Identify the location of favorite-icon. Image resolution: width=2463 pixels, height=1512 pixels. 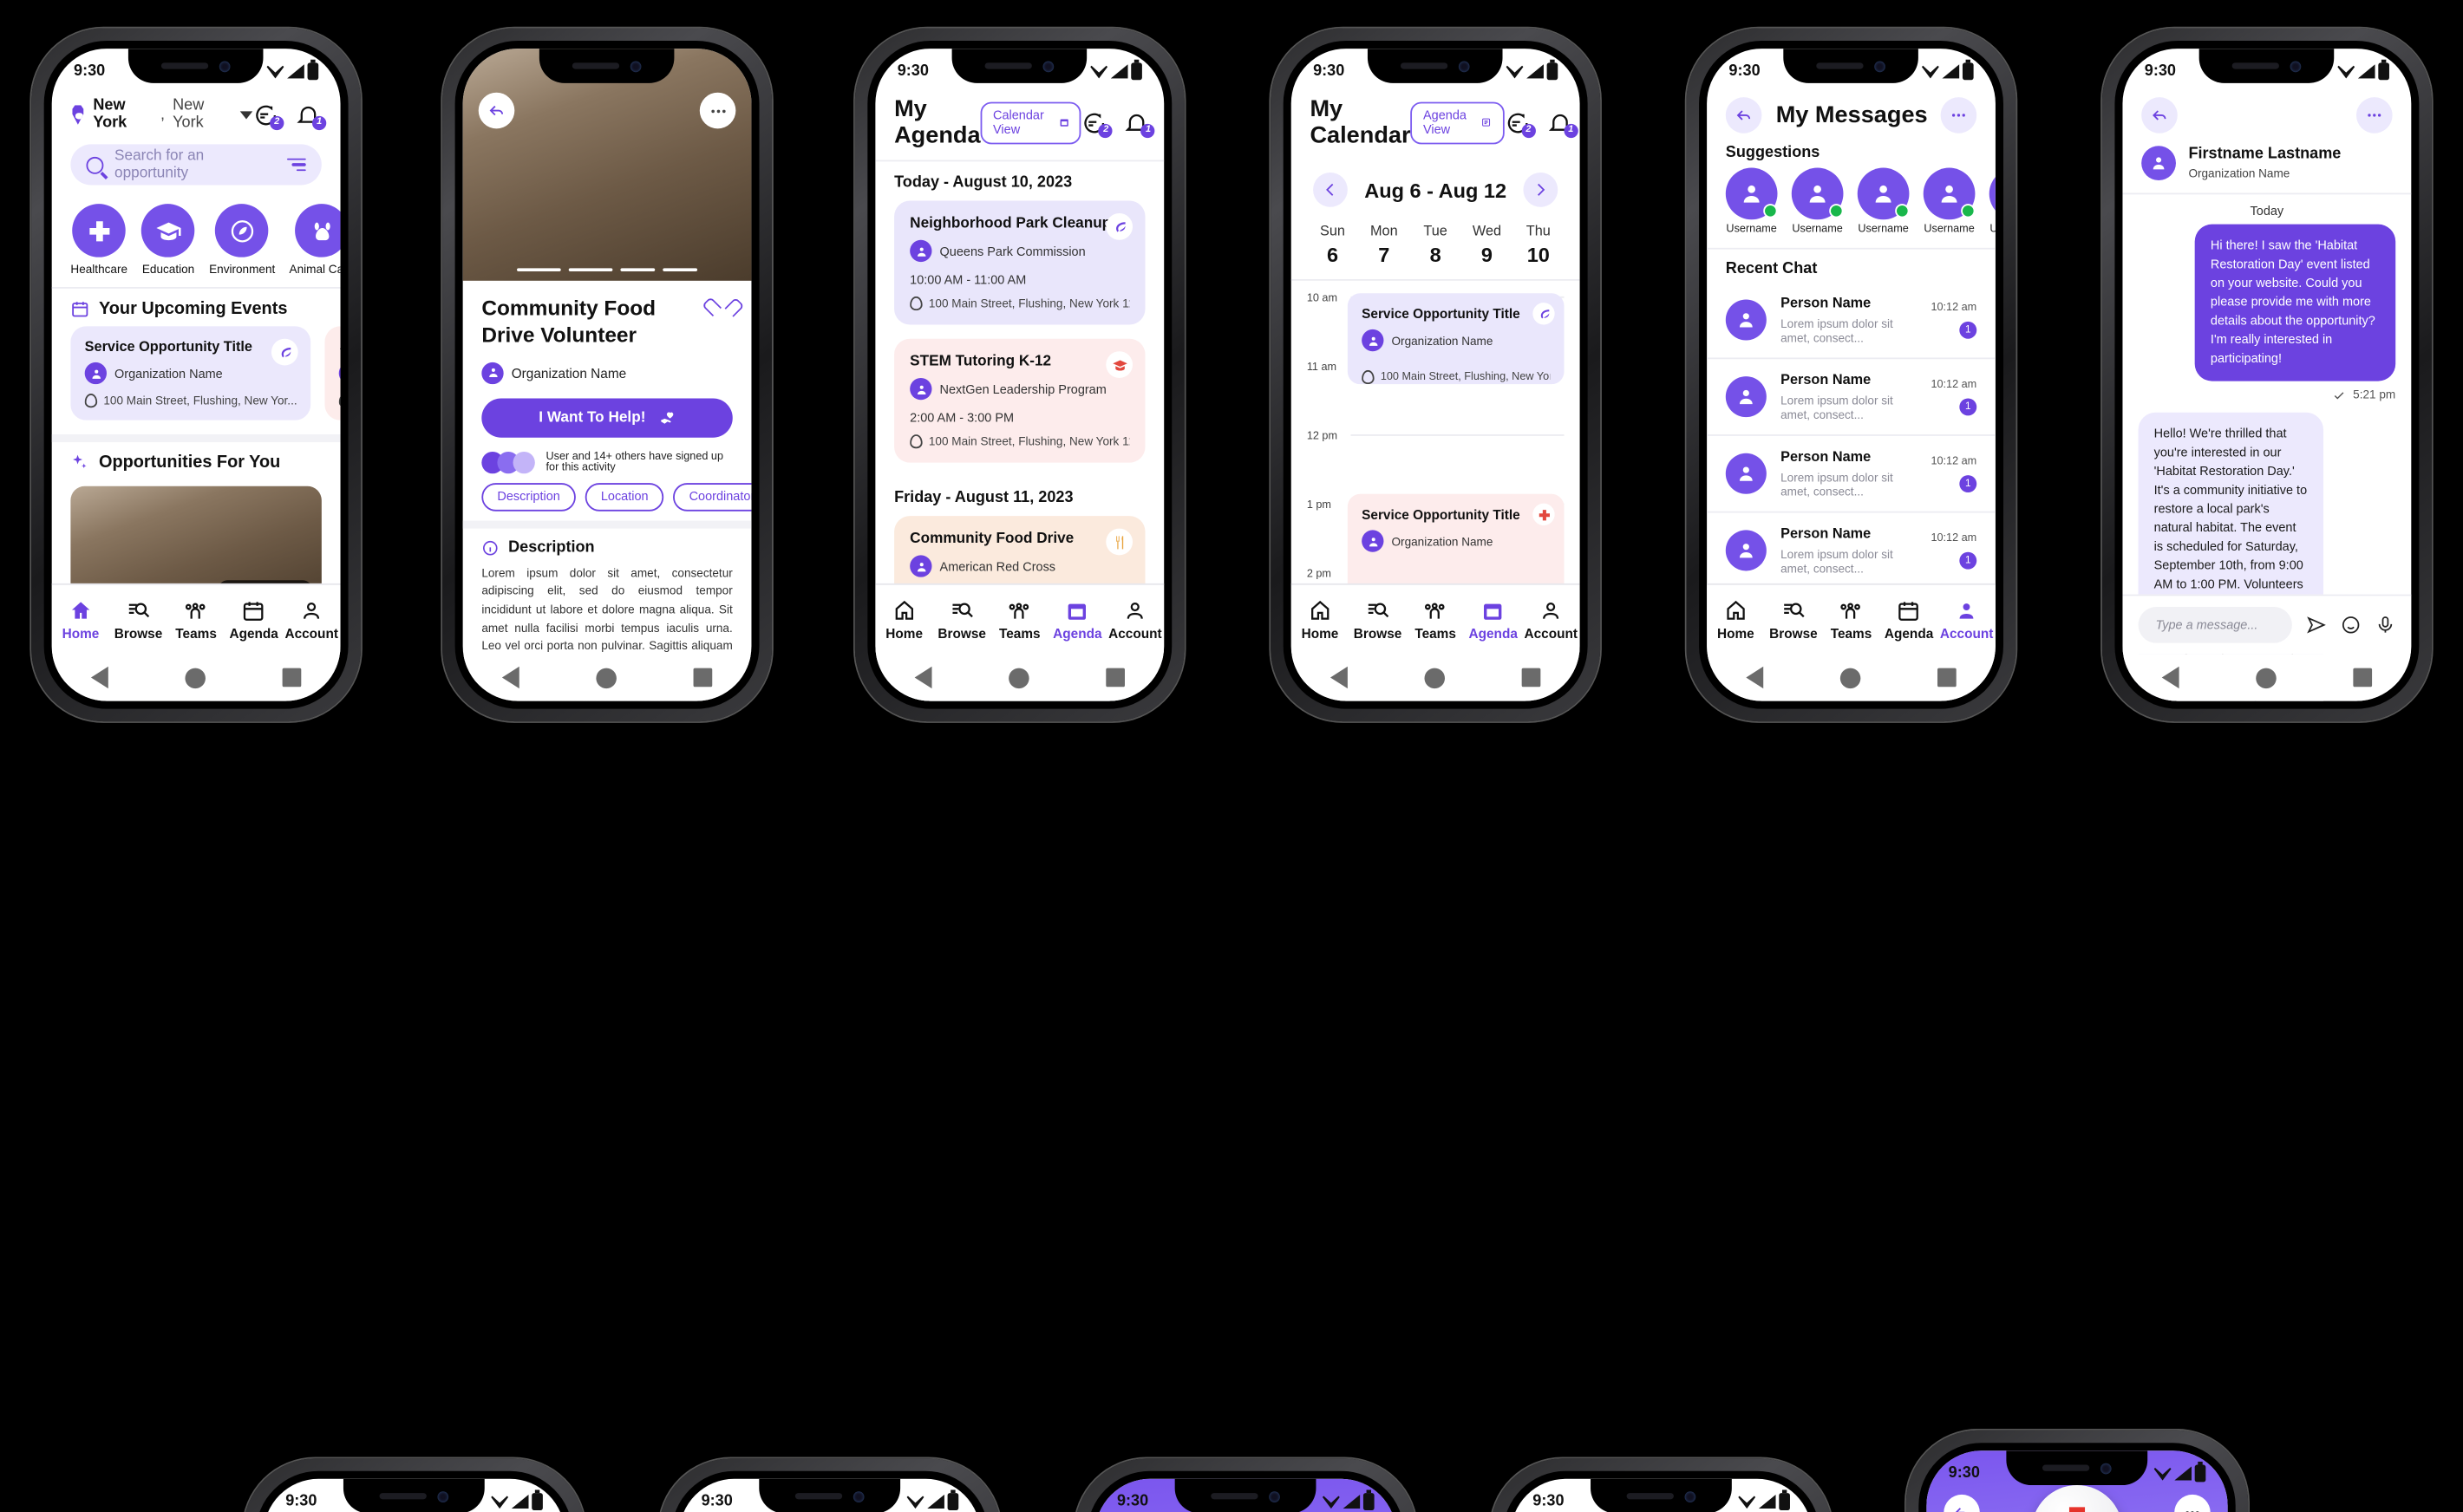
(723, 310).